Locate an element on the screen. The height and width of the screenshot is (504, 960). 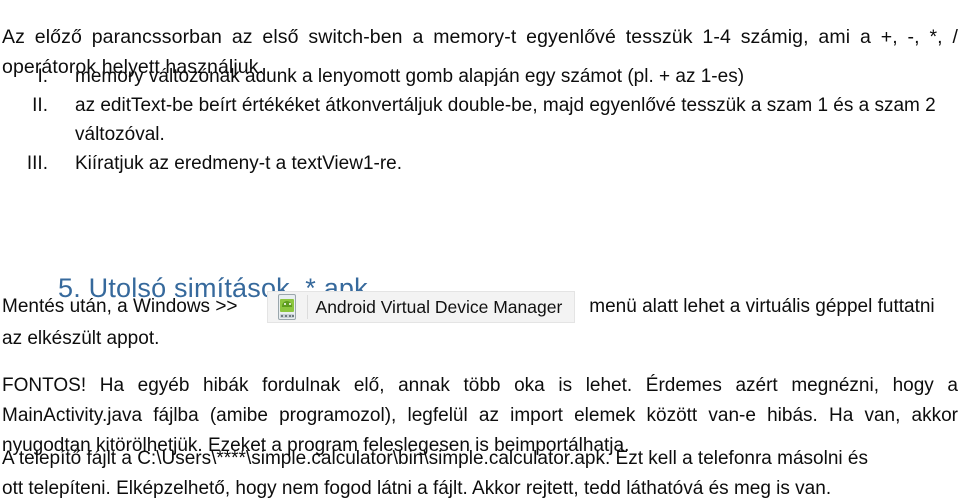
widget-divider is located at coordinates (307, 307).